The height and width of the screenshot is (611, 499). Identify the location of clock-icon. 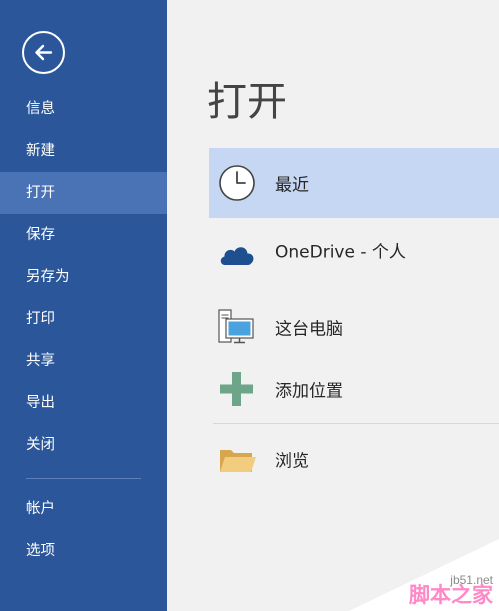
(237, 183).